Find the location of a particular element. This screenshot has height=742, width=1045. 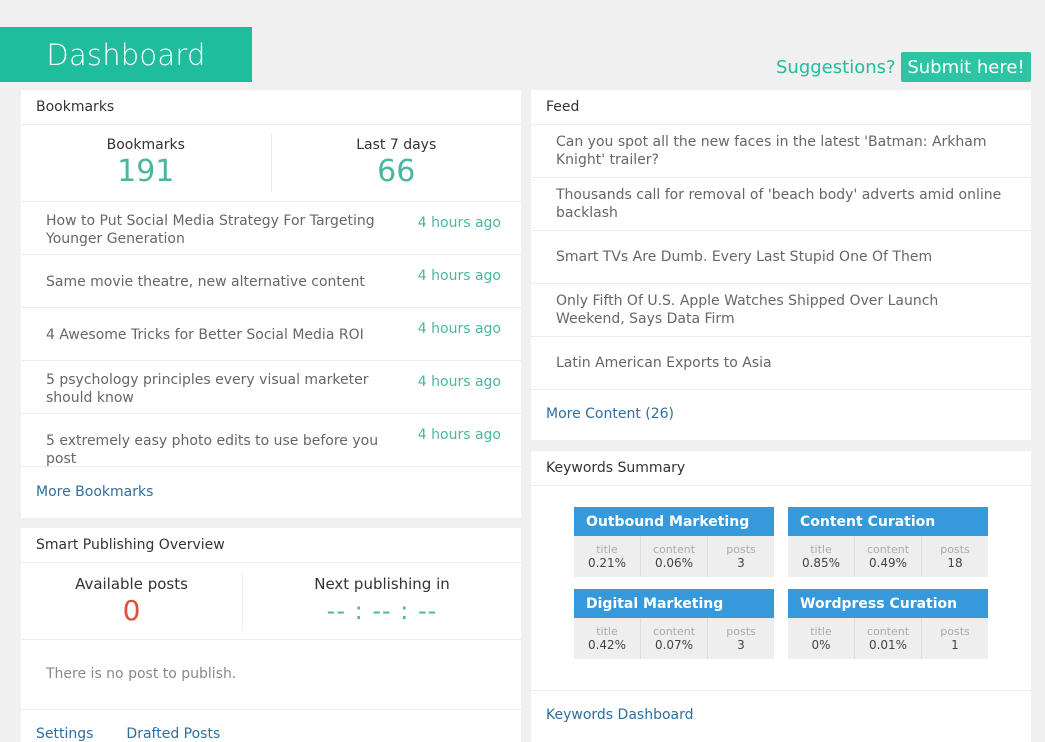

keyword-name: Digital Marketing is located at coordinates (674, 603).